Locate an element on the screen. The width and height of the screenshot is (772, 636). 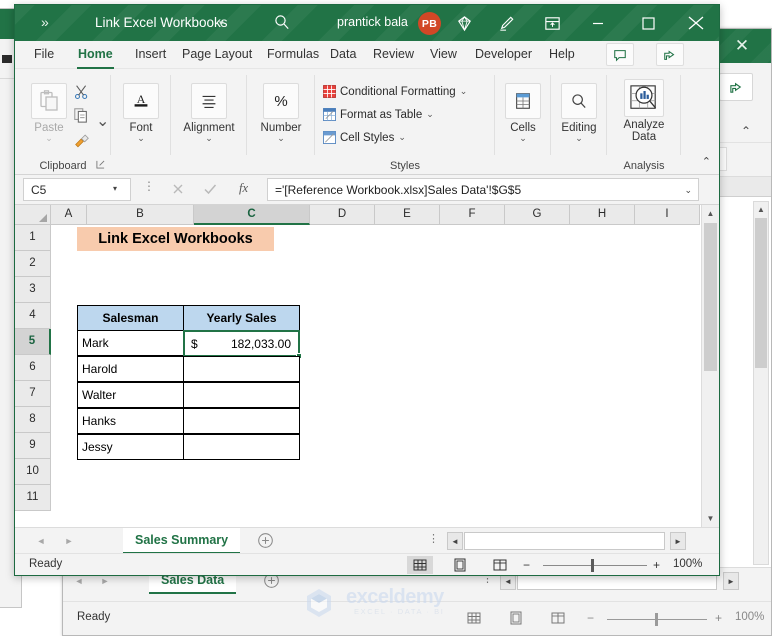
column-header-c: C is located at coordinates (252, 215).